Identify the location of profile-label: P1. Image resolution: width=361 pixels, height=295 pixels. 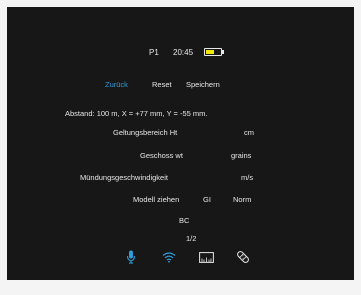
(154, 52).